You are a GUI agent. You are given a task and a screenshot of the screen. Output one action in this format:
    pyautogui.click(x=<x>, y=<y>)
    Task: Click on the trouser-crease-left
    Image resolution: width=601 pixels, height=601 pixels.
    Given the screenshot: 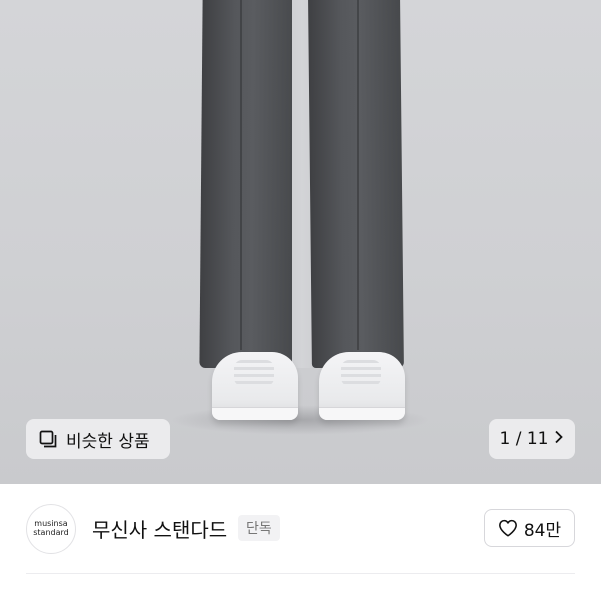 What is the action you would take?
    pyautogui.click(x=241, y=175)
    